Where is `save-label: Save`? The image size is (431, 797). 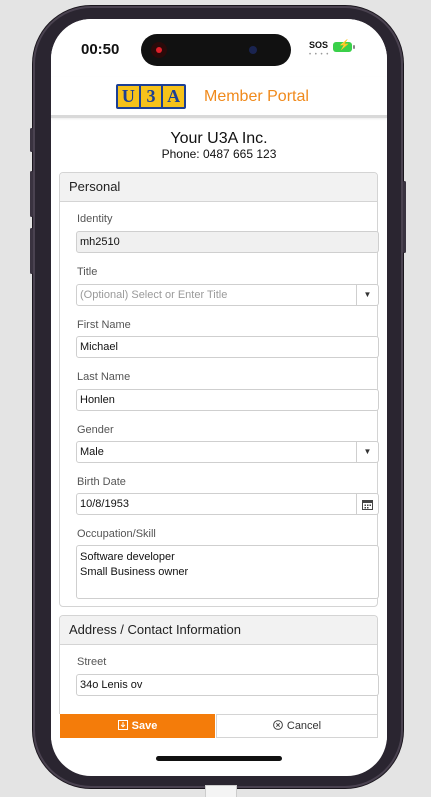 save-label: Save is located at coordinates (144, 726).